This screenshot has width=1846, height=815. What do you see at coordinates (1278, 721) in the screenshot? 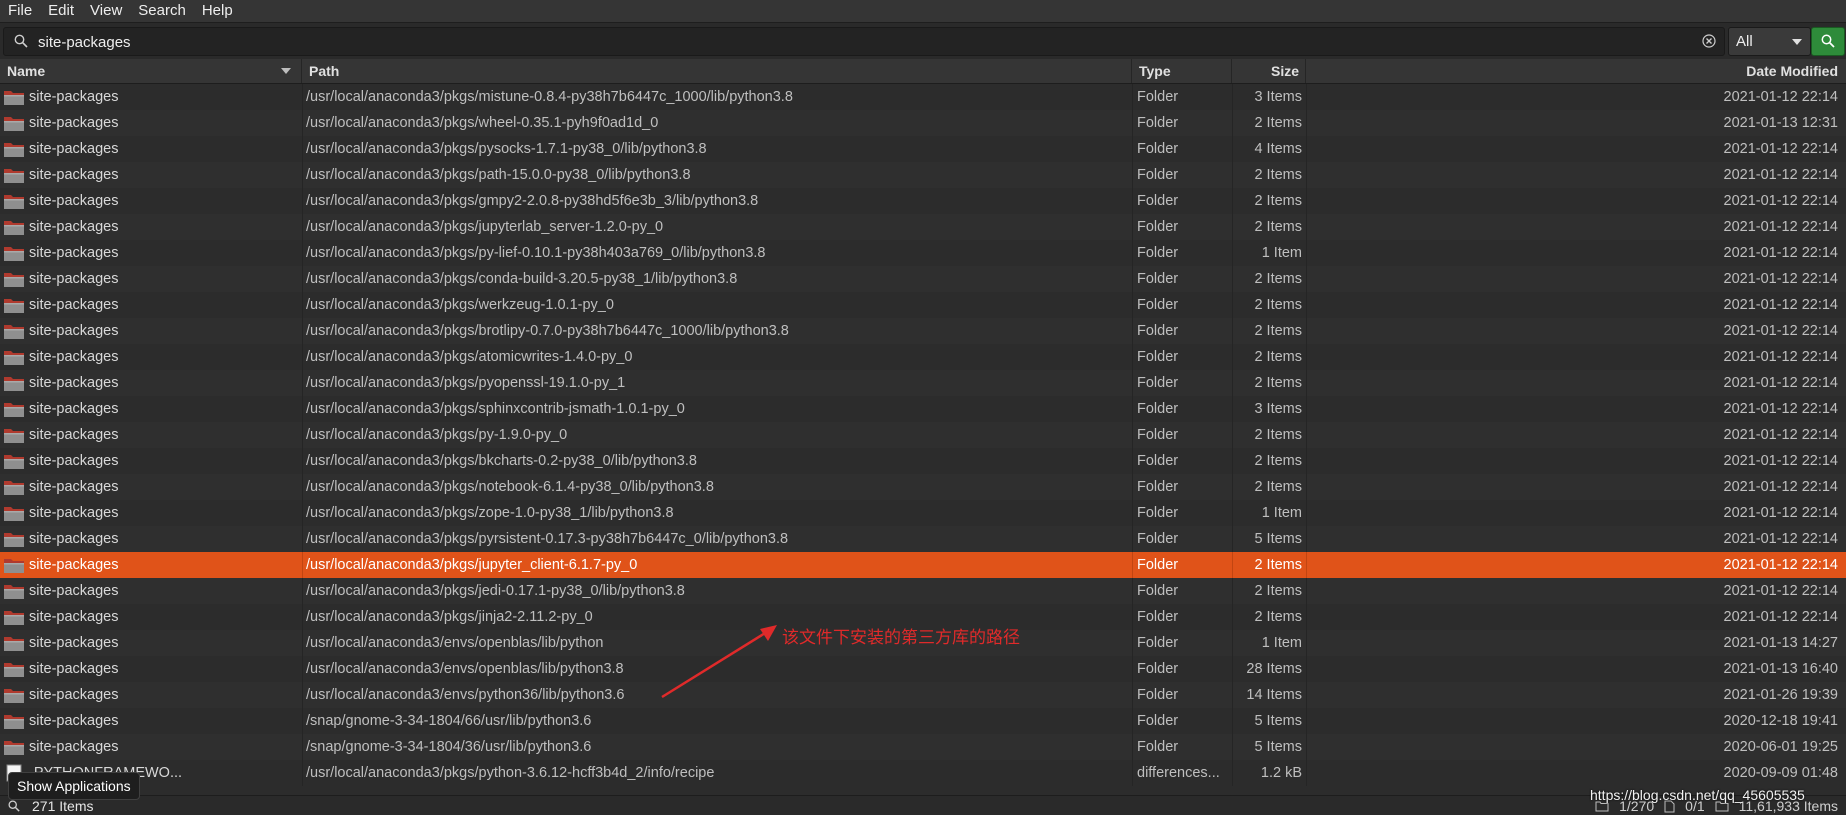
I see `row-size: 5 Items` at bounding box center [1278, 721].